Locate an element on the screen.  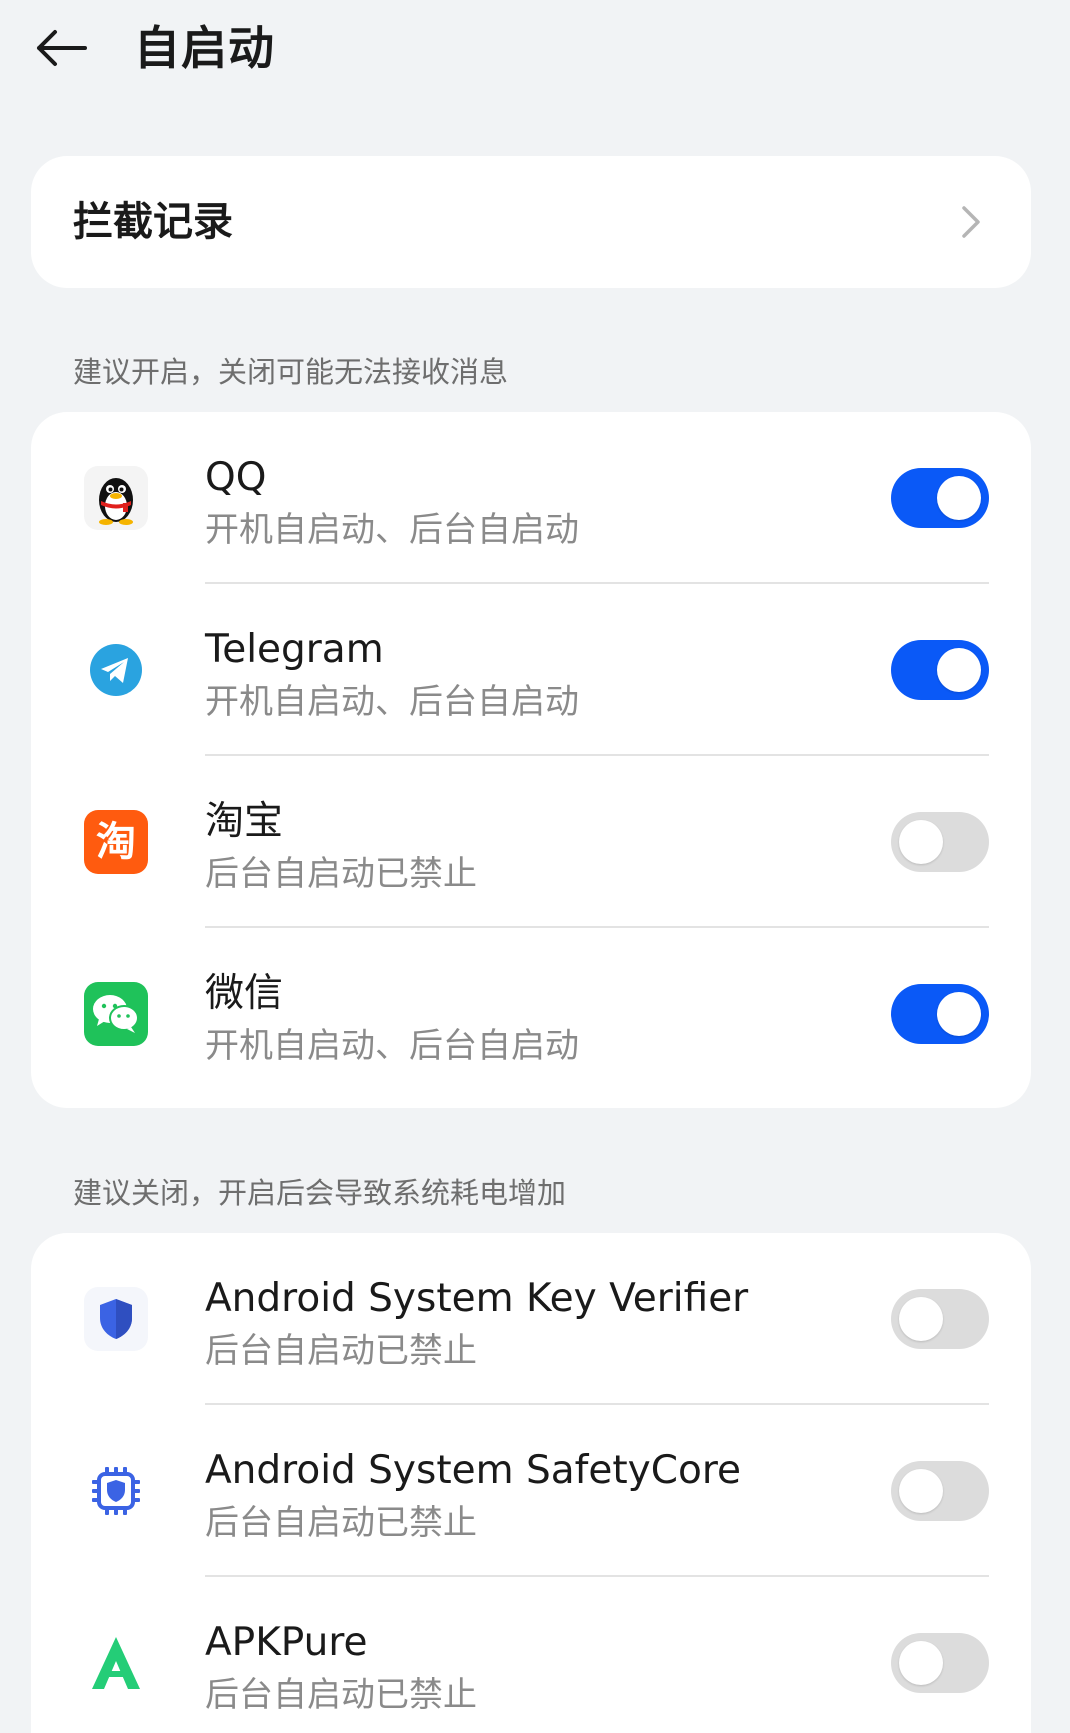
back-button is located at coordinates (61, 48).